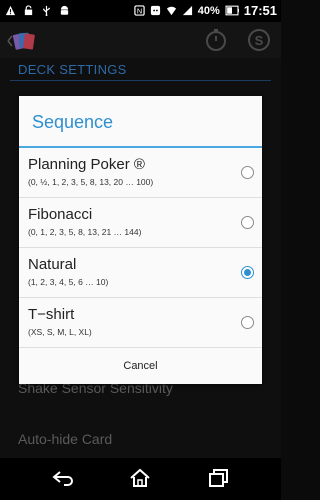  Describe the element at coordinates (208, 10) in the screenshot. I see `battery-percent: 40%` at that location.